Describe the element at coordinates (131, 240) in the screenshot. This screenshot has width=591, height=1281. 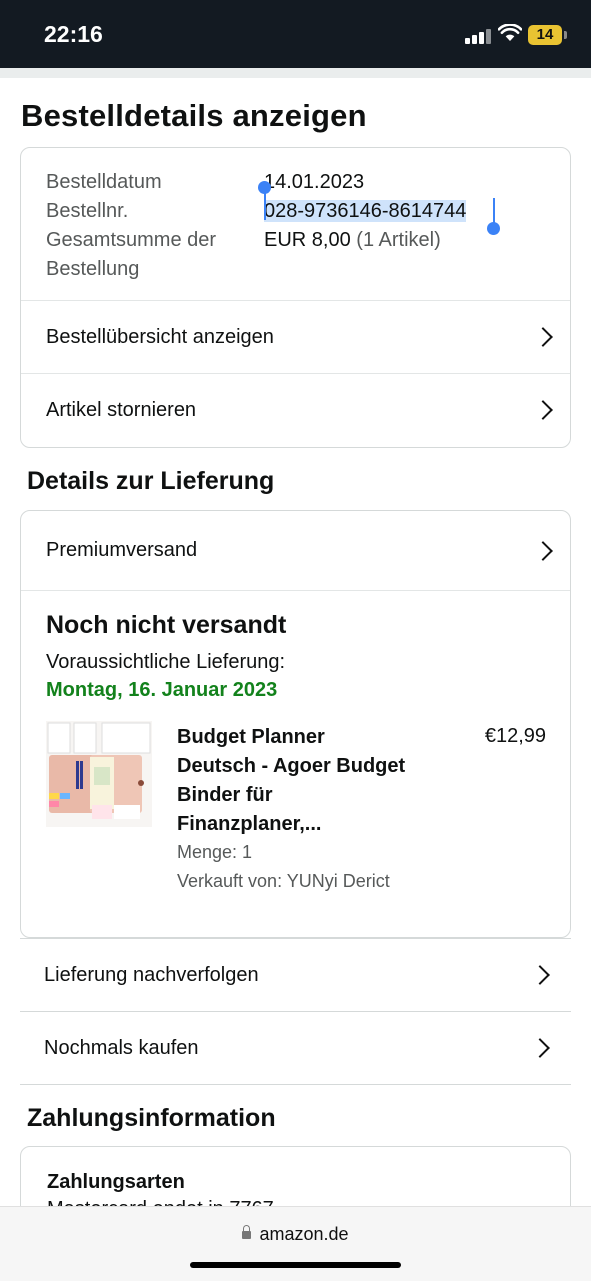
I see `order-total-label-line1: Gesamtsumme der` at that location.